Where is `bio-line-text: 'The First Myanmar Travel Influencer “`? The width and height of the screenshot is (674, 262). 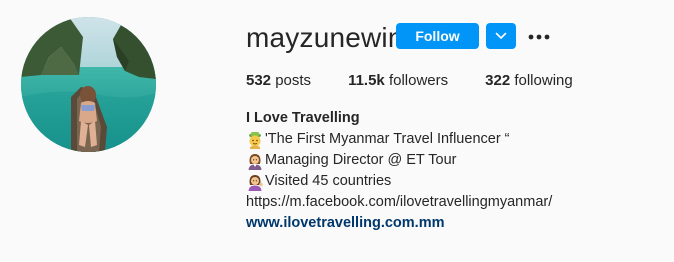
bio-line-text: 'The First Myanmar Travel Influencer “ is located at coordinates (387, 139).